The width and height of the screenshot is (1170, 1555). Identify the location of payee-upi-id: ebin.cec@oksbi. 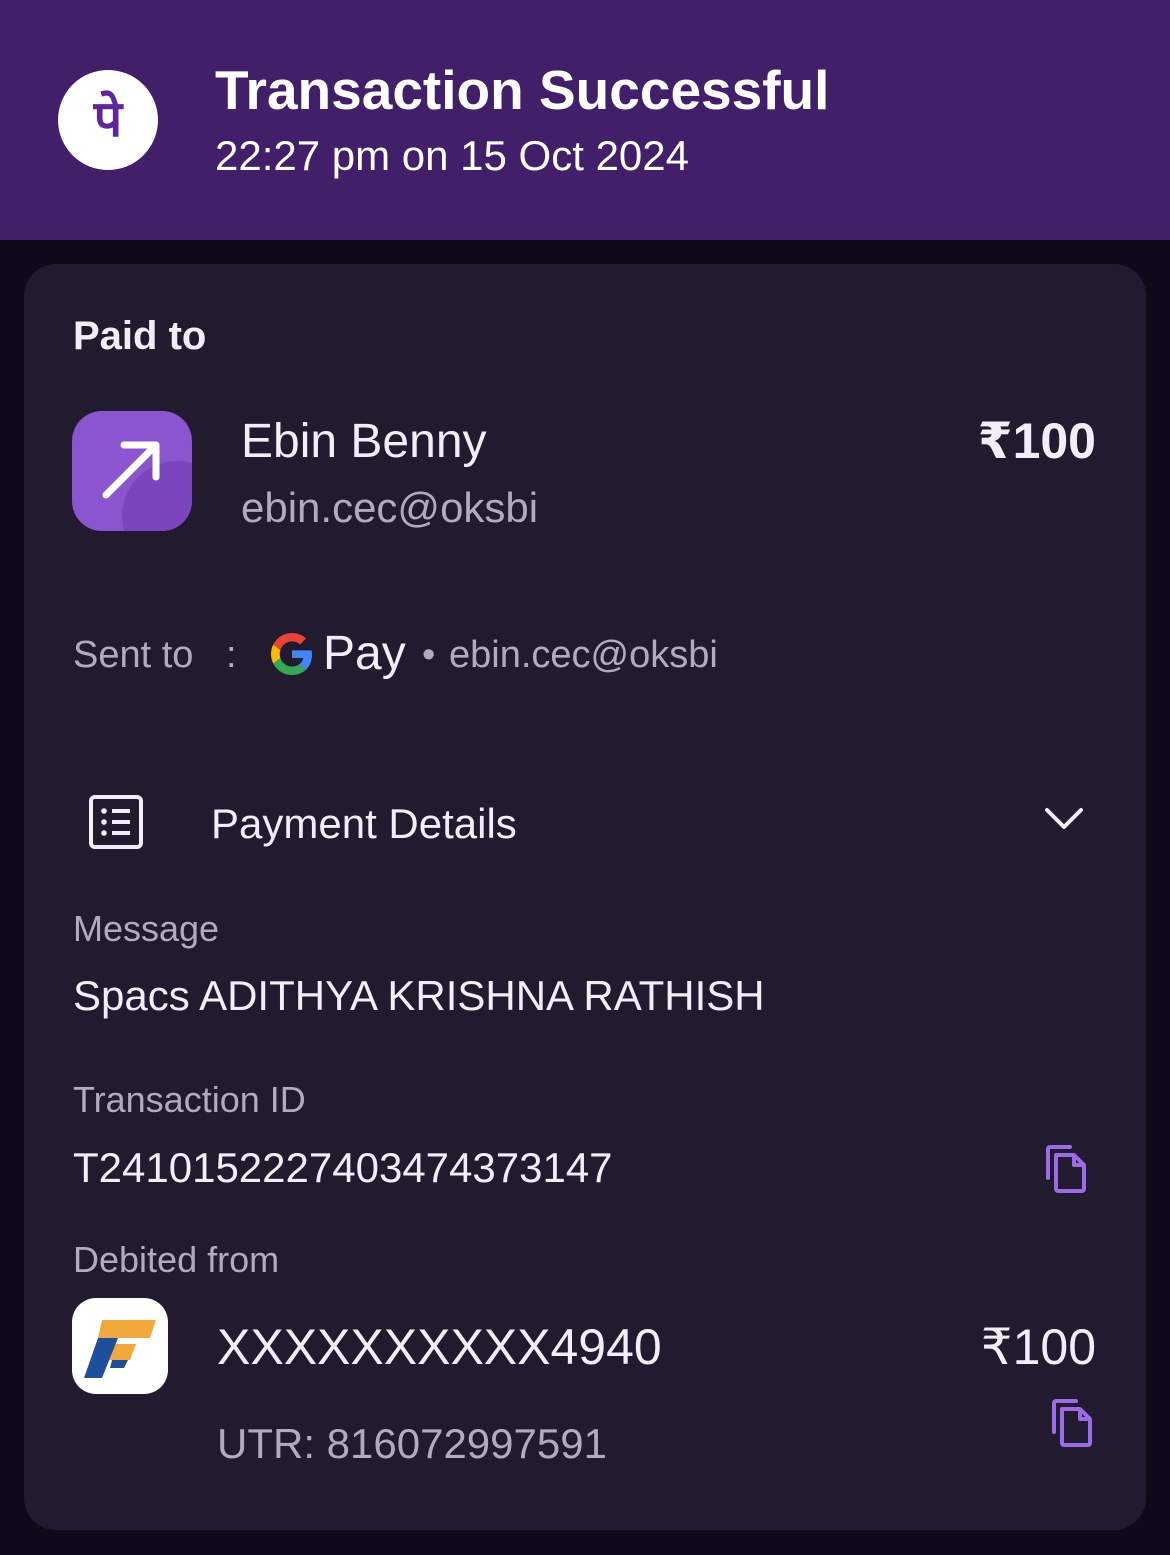
(390, 507).